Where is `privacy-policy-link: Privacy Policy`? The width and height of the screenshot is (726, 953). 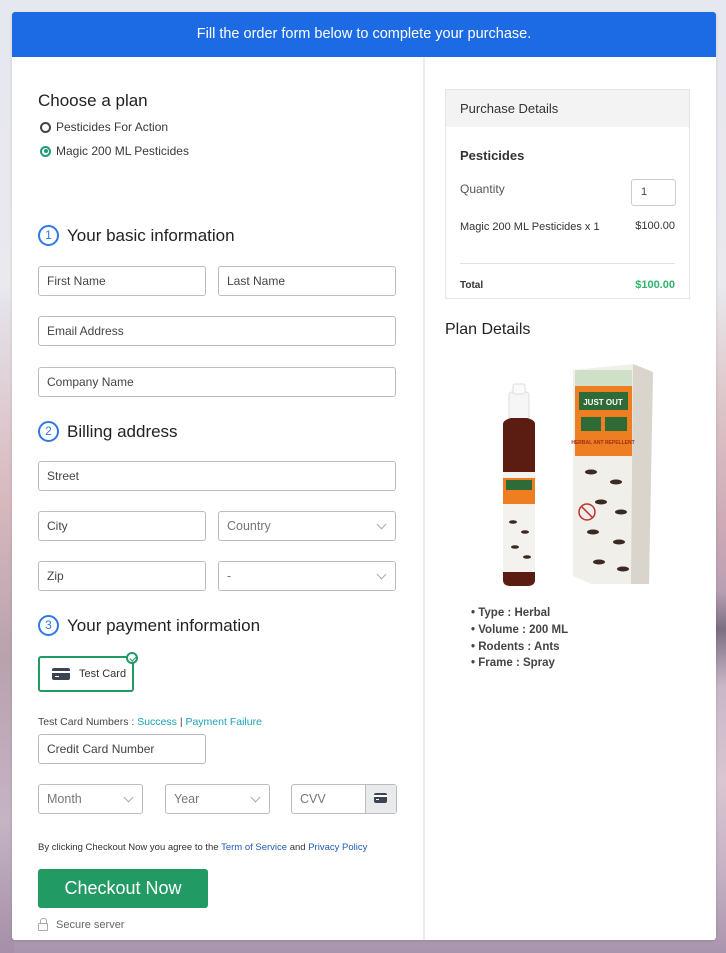
privacy-policy-link: Privacy Policy is located at coordinates (337, 847).